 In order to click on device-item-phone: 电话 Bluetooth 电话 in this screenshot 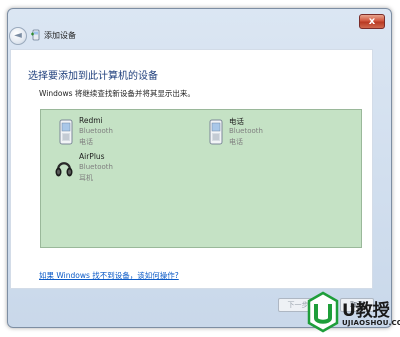, I will do `click(248, 133)`.